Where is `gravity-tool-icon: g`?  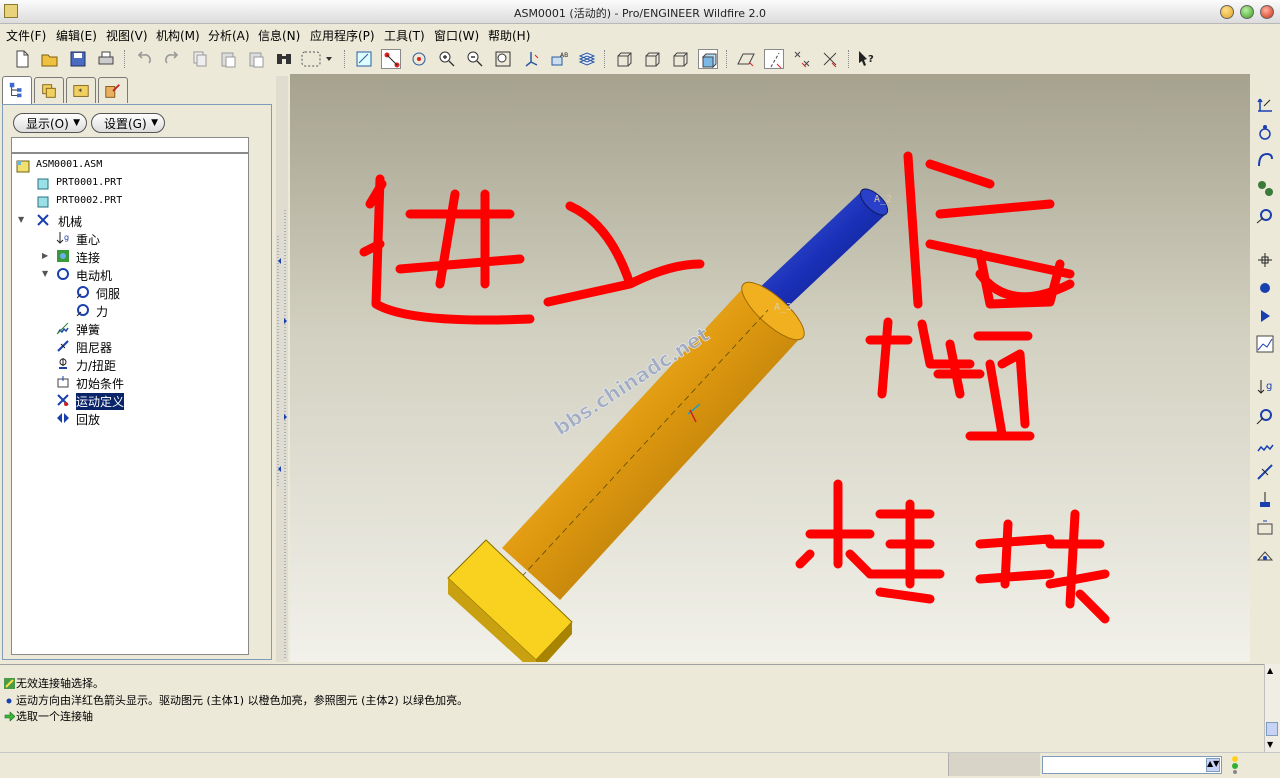 gravity-tool-icon: g is located at coordinates (1265, 388).